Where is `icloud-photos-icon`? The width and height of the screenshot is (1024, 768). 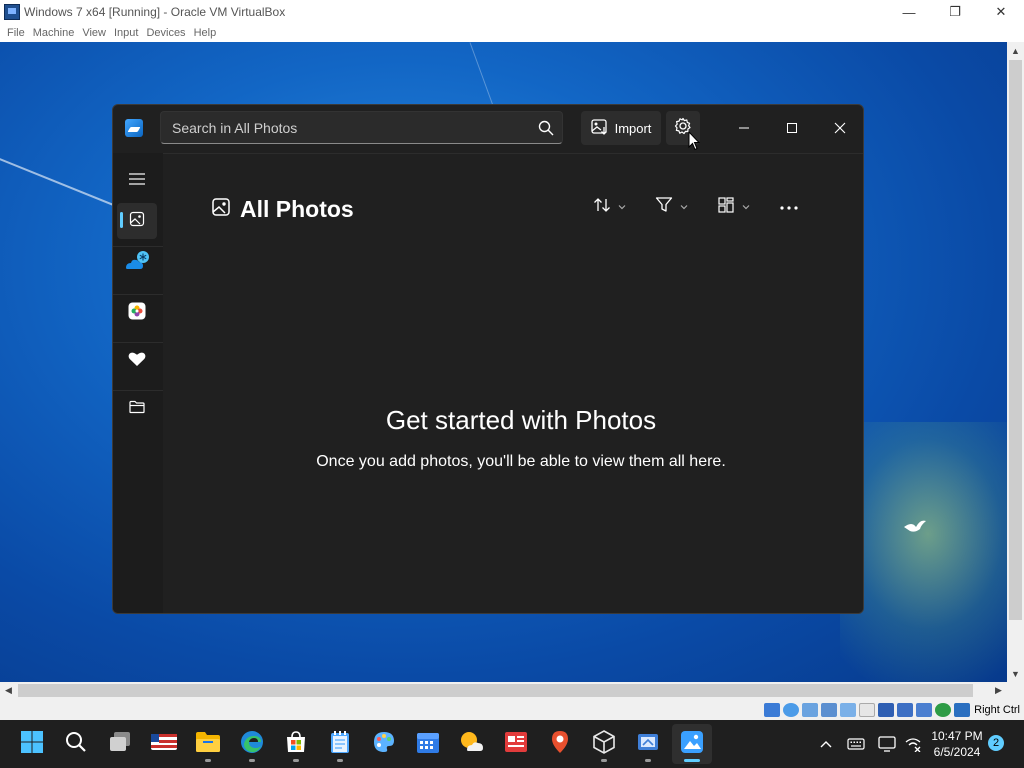
icloud-photos-icon is located at coordinates (137, 313).